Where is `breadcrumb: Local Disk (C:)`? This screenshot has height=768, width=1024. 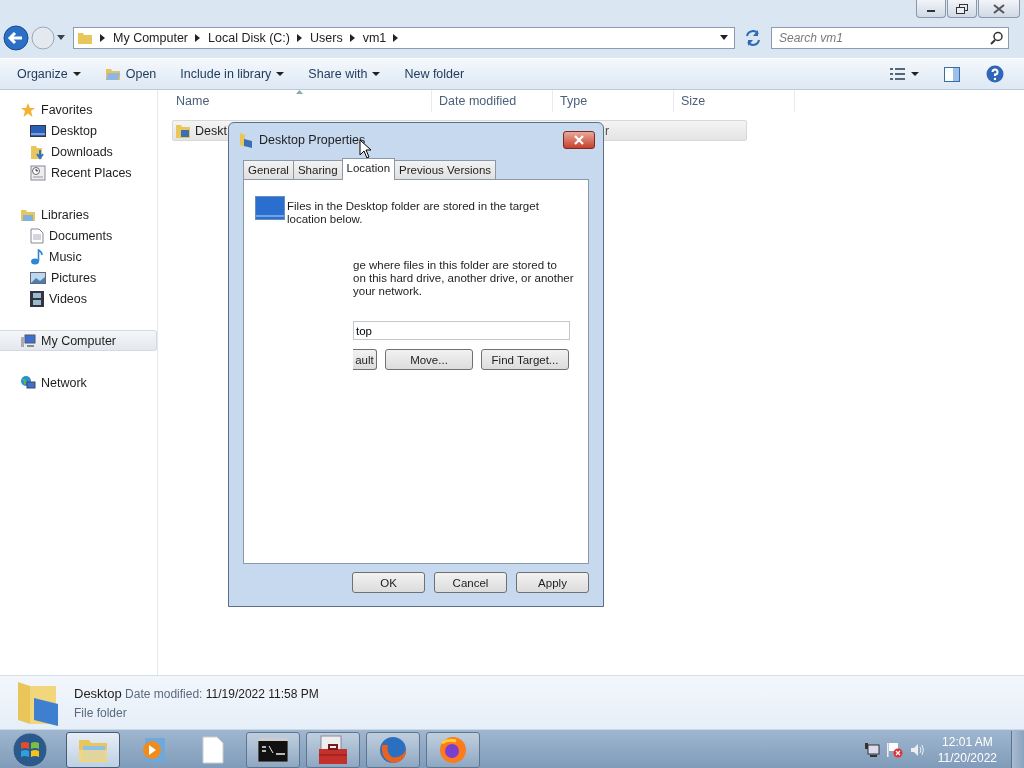
breadcrumb: Local Disk (C:) is located at coordinates (249, 38).